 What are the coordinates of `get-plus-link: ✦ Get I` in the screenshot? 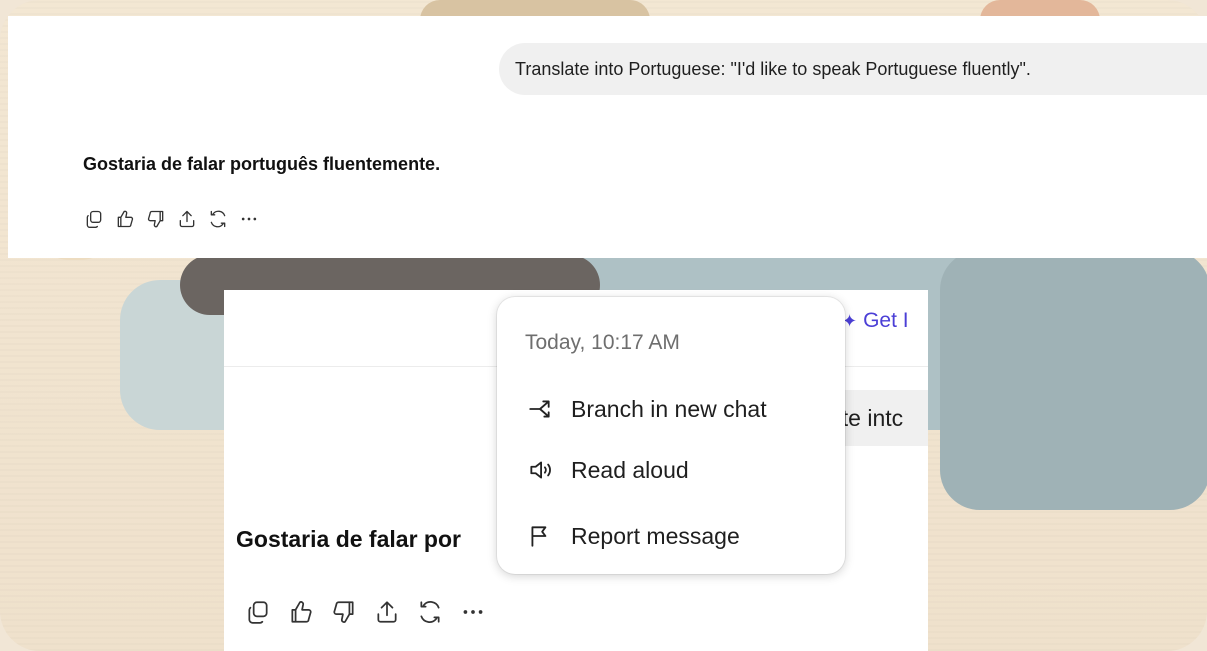 It's located at (875, 321).